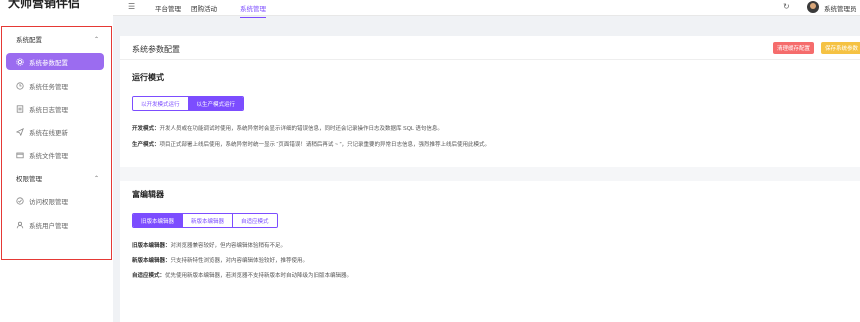 This screenshot has width=860, height=322. Describe the element at coordinates (253, 10) in the screenshot. I see `tab-system-management: 系统管理` at that location.